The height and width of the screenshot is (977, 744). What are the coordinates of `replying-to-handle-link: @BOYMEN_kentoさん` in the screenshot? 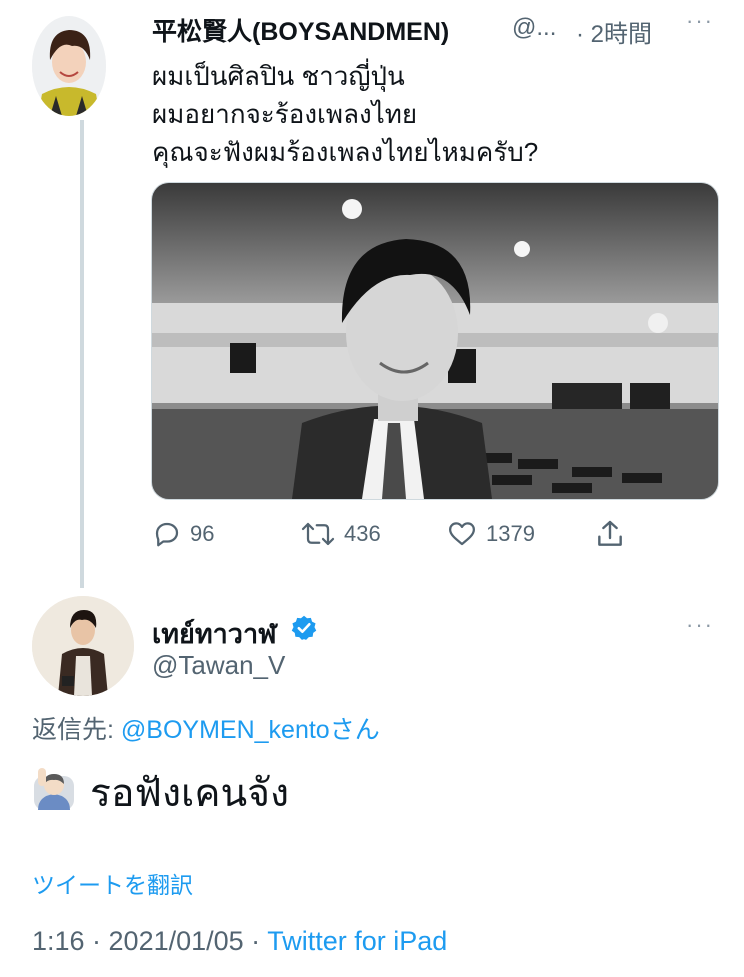 It's located at (250, 730).